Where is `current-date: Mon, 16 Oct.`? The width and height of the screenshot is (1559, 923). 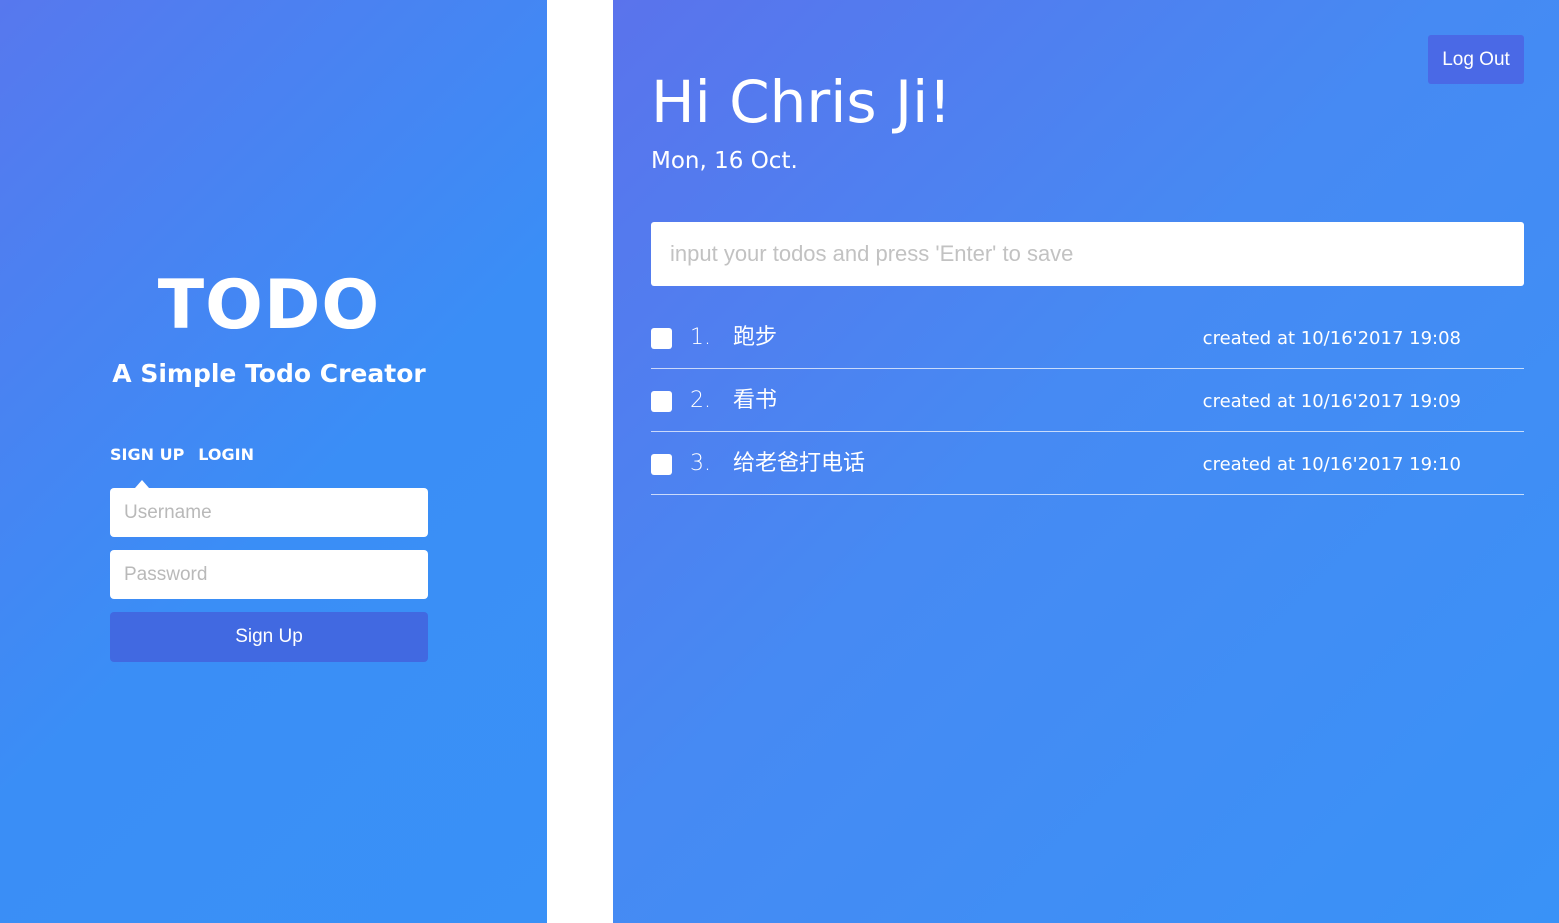
current-date: Mon, 16 Oct. is located at coordinates (724, 161).